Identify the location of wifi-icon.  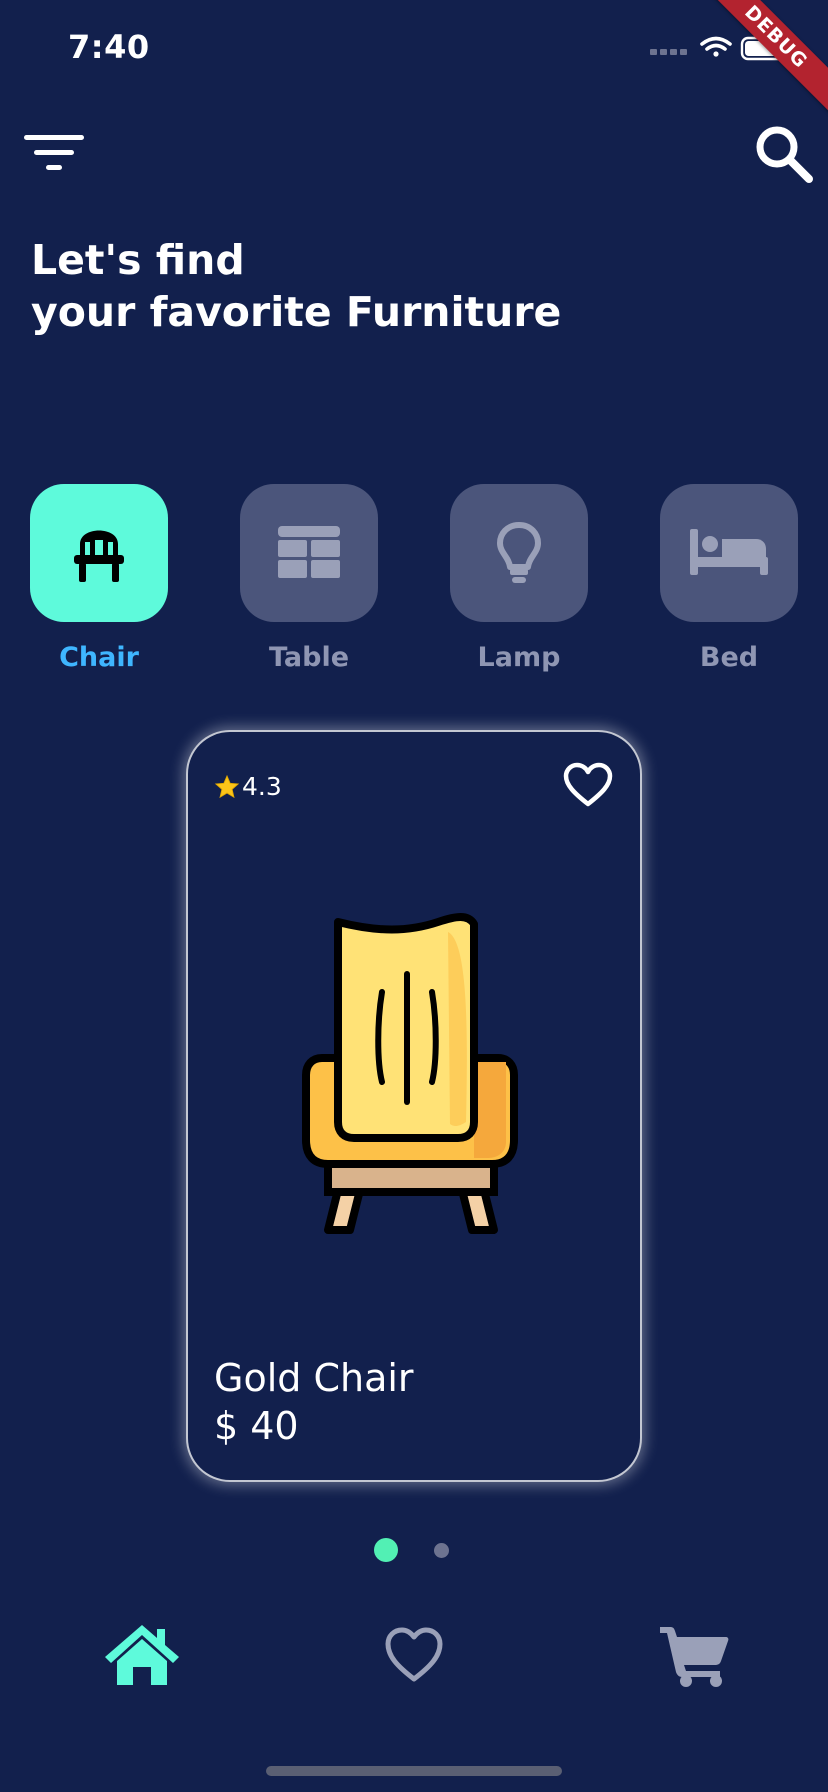
(716, 46).